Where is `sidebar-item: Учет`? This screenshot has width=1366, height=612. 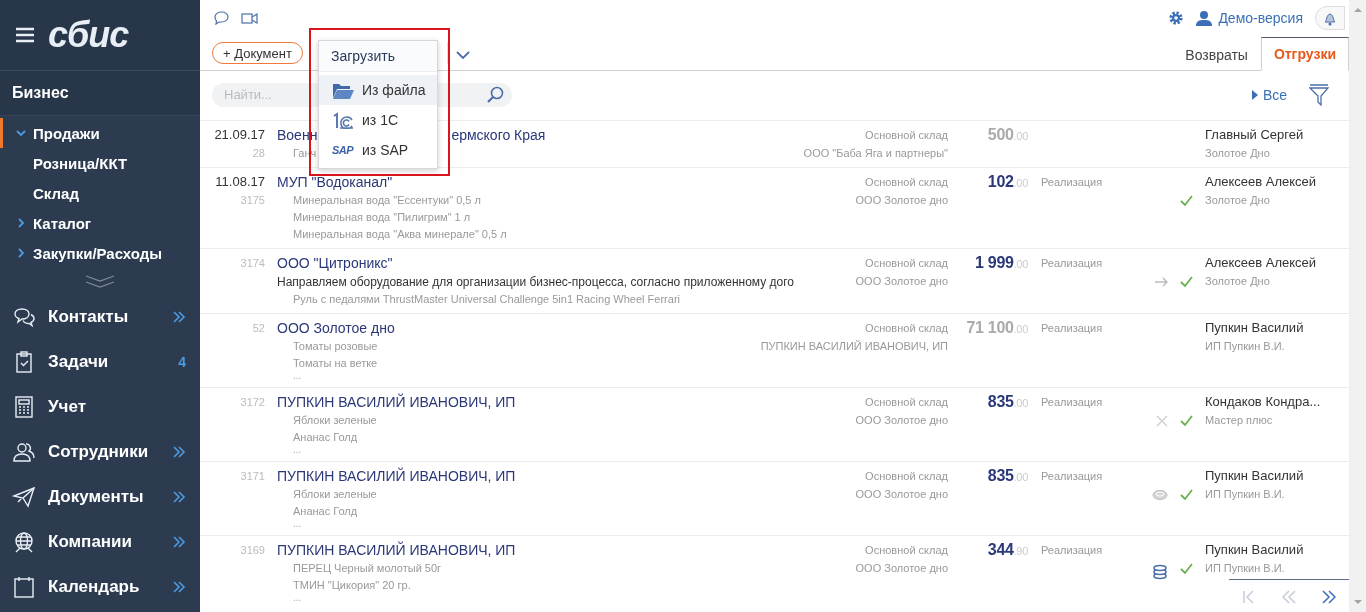 sidebar-item: Учет is located at coordinates (100, 406).